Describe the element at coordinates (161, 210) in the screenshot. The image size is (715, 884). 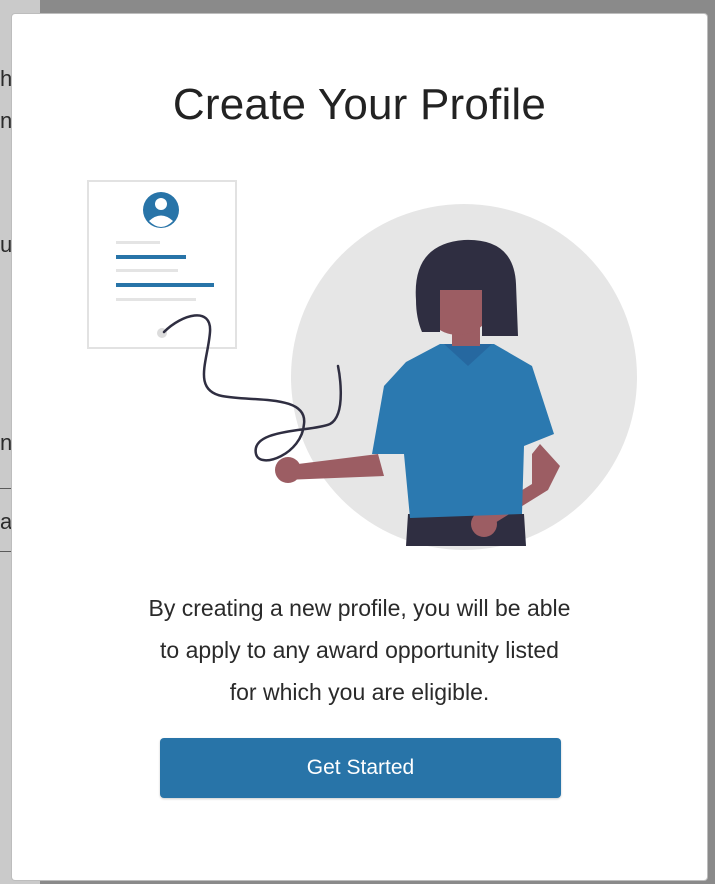
I see `user-avatar-icon` at that location.